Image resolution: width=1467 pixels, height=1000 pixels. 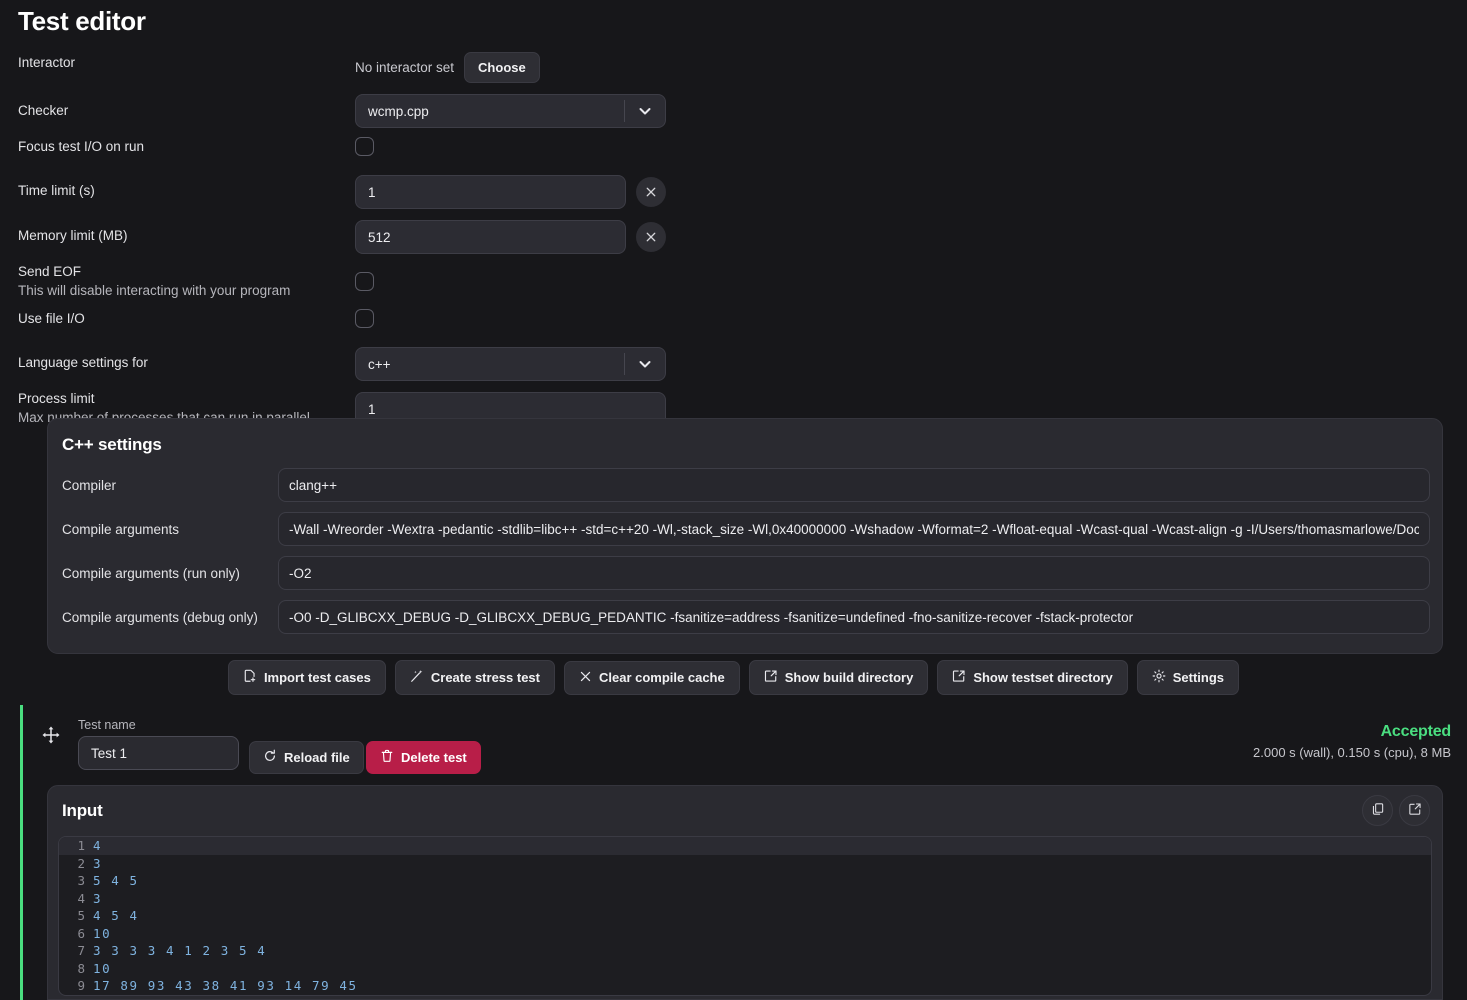 What do you see at coordinates (43, 110) in the screenshot?
I see `checker-label: Checker` at bounding box center [43, 110].